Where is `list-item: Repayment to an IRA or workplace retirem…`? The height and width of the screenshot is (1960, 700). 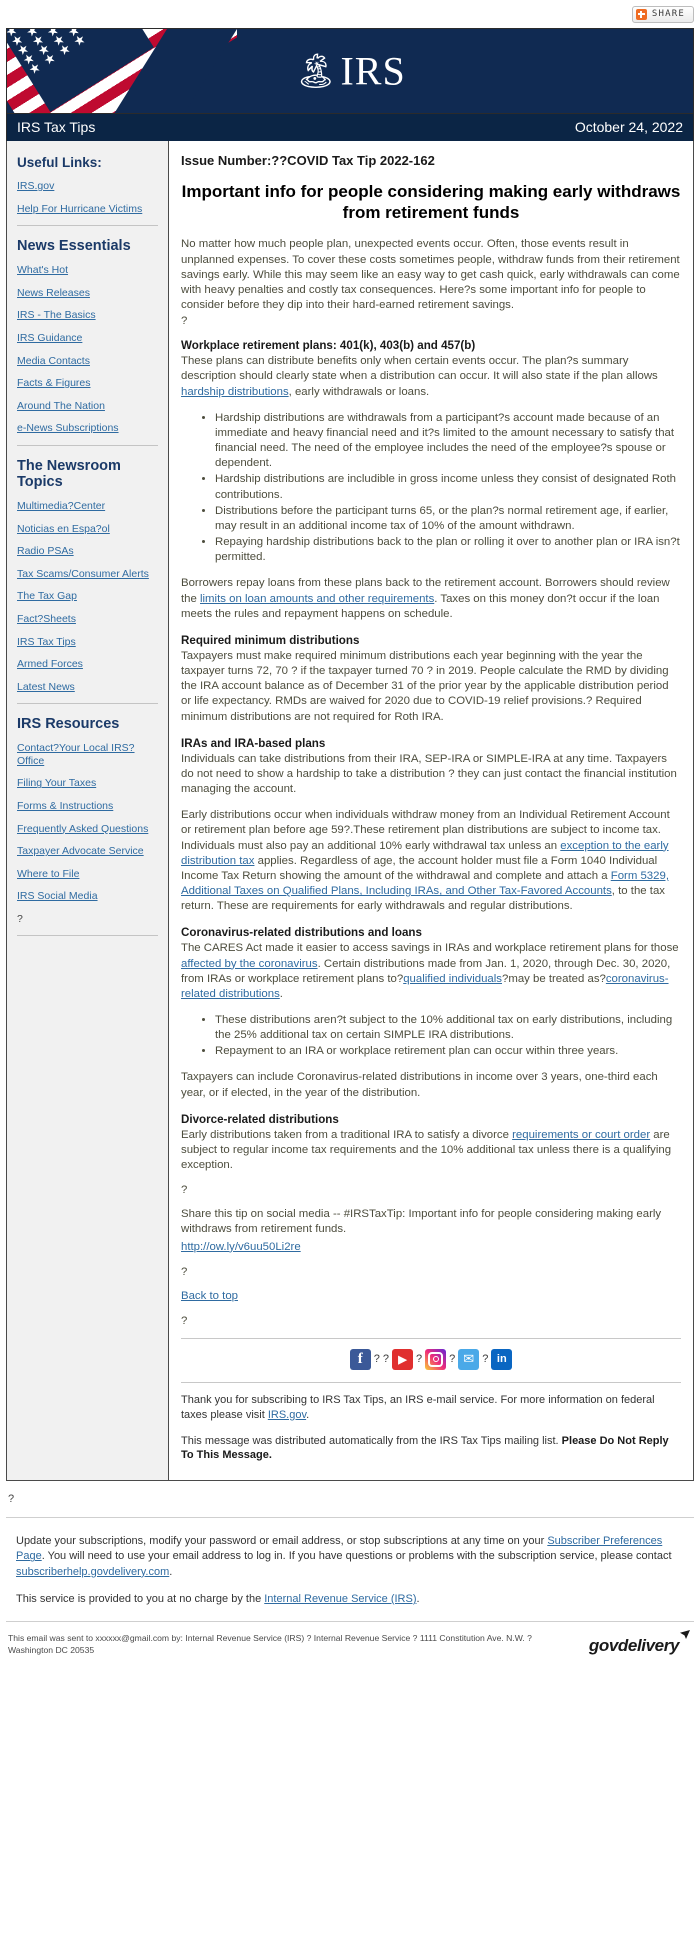
list-item: Repayment to an IRA or workplace retirem… is located at coordinates (448, 1051).